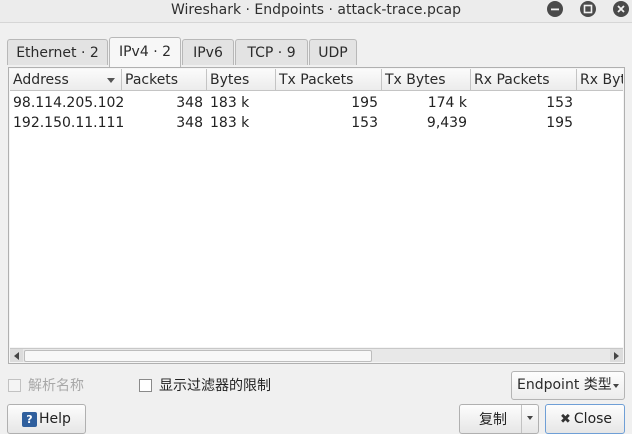  What do you see at coordinates (111, 80) in the screenshot?
I see `sort-descending-icon` at bounding box center [111, 80].